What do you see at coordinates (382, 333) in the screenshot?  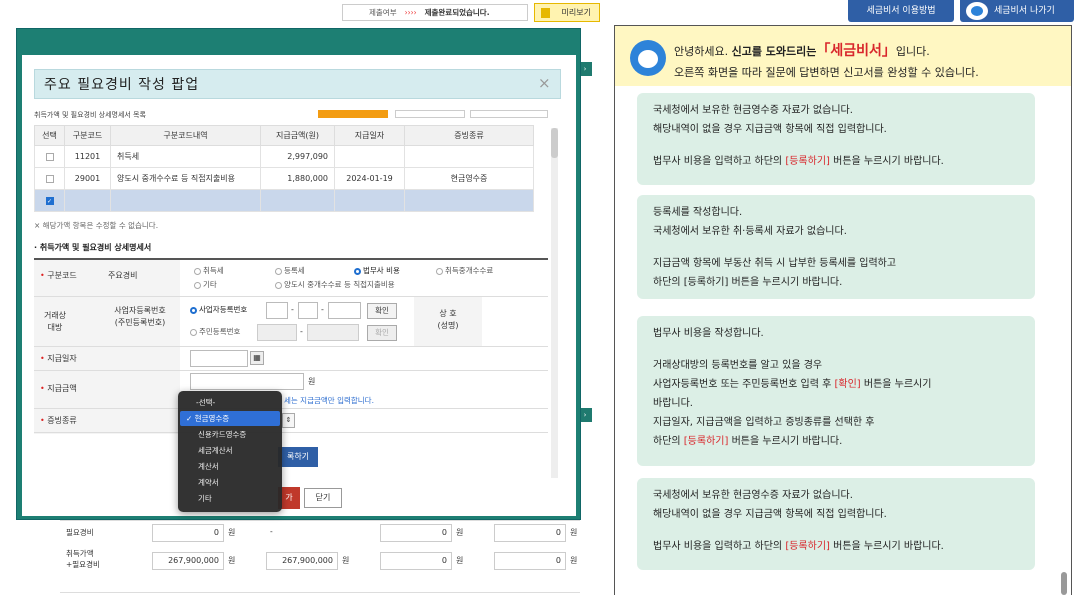 I see `confirm-button-disabled: 확인` at bounding box center [382, 333].